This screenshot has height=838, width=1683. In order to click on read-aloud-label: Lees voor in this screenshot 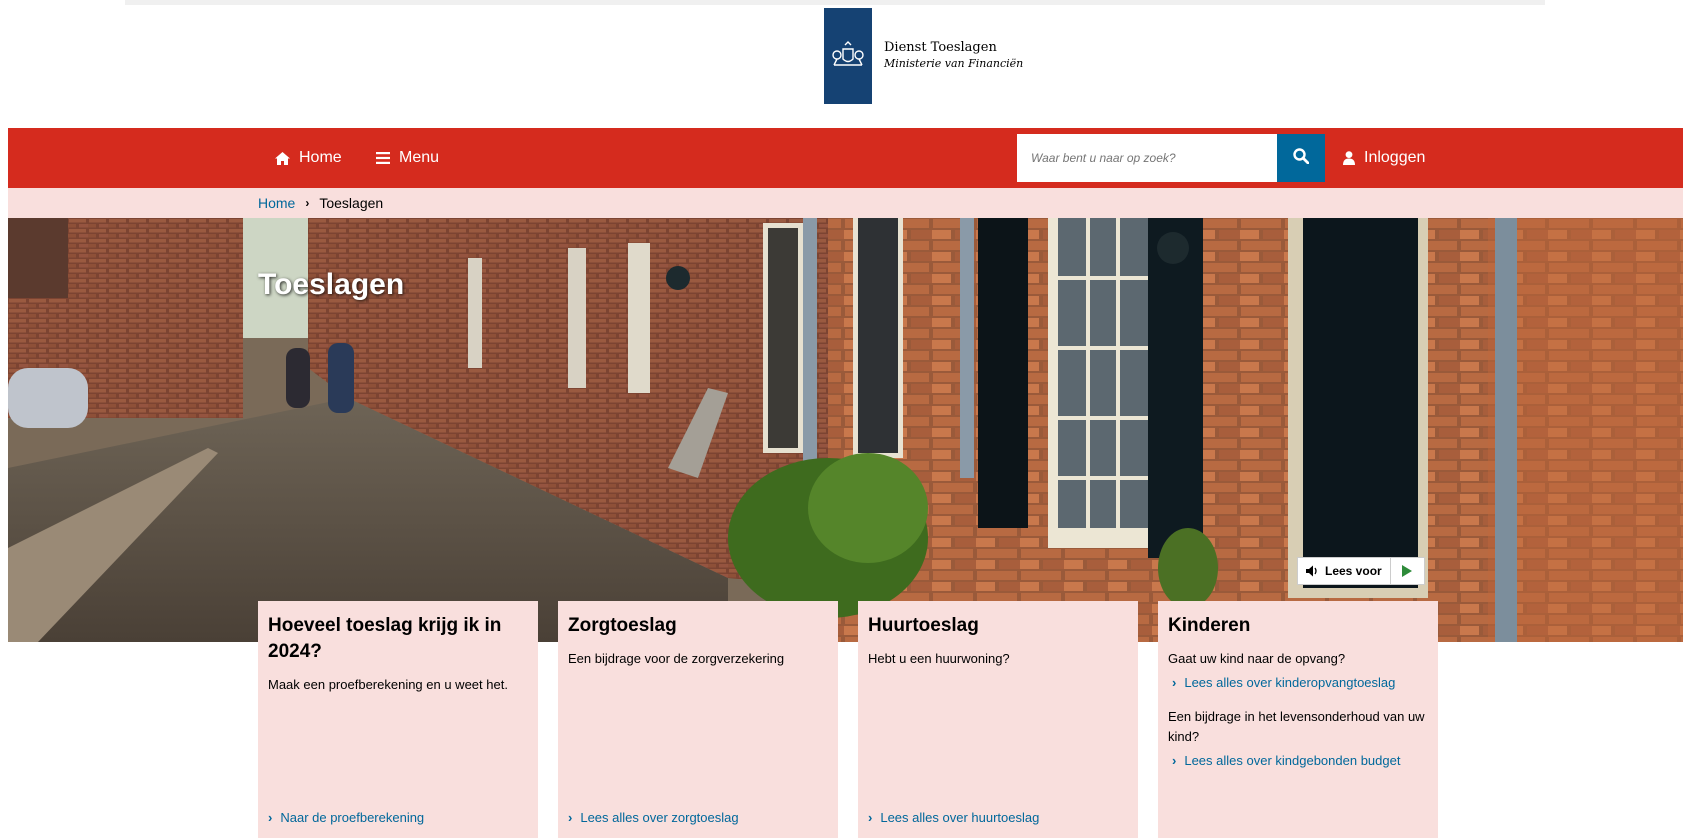, I will do `click(1353, 571)`.